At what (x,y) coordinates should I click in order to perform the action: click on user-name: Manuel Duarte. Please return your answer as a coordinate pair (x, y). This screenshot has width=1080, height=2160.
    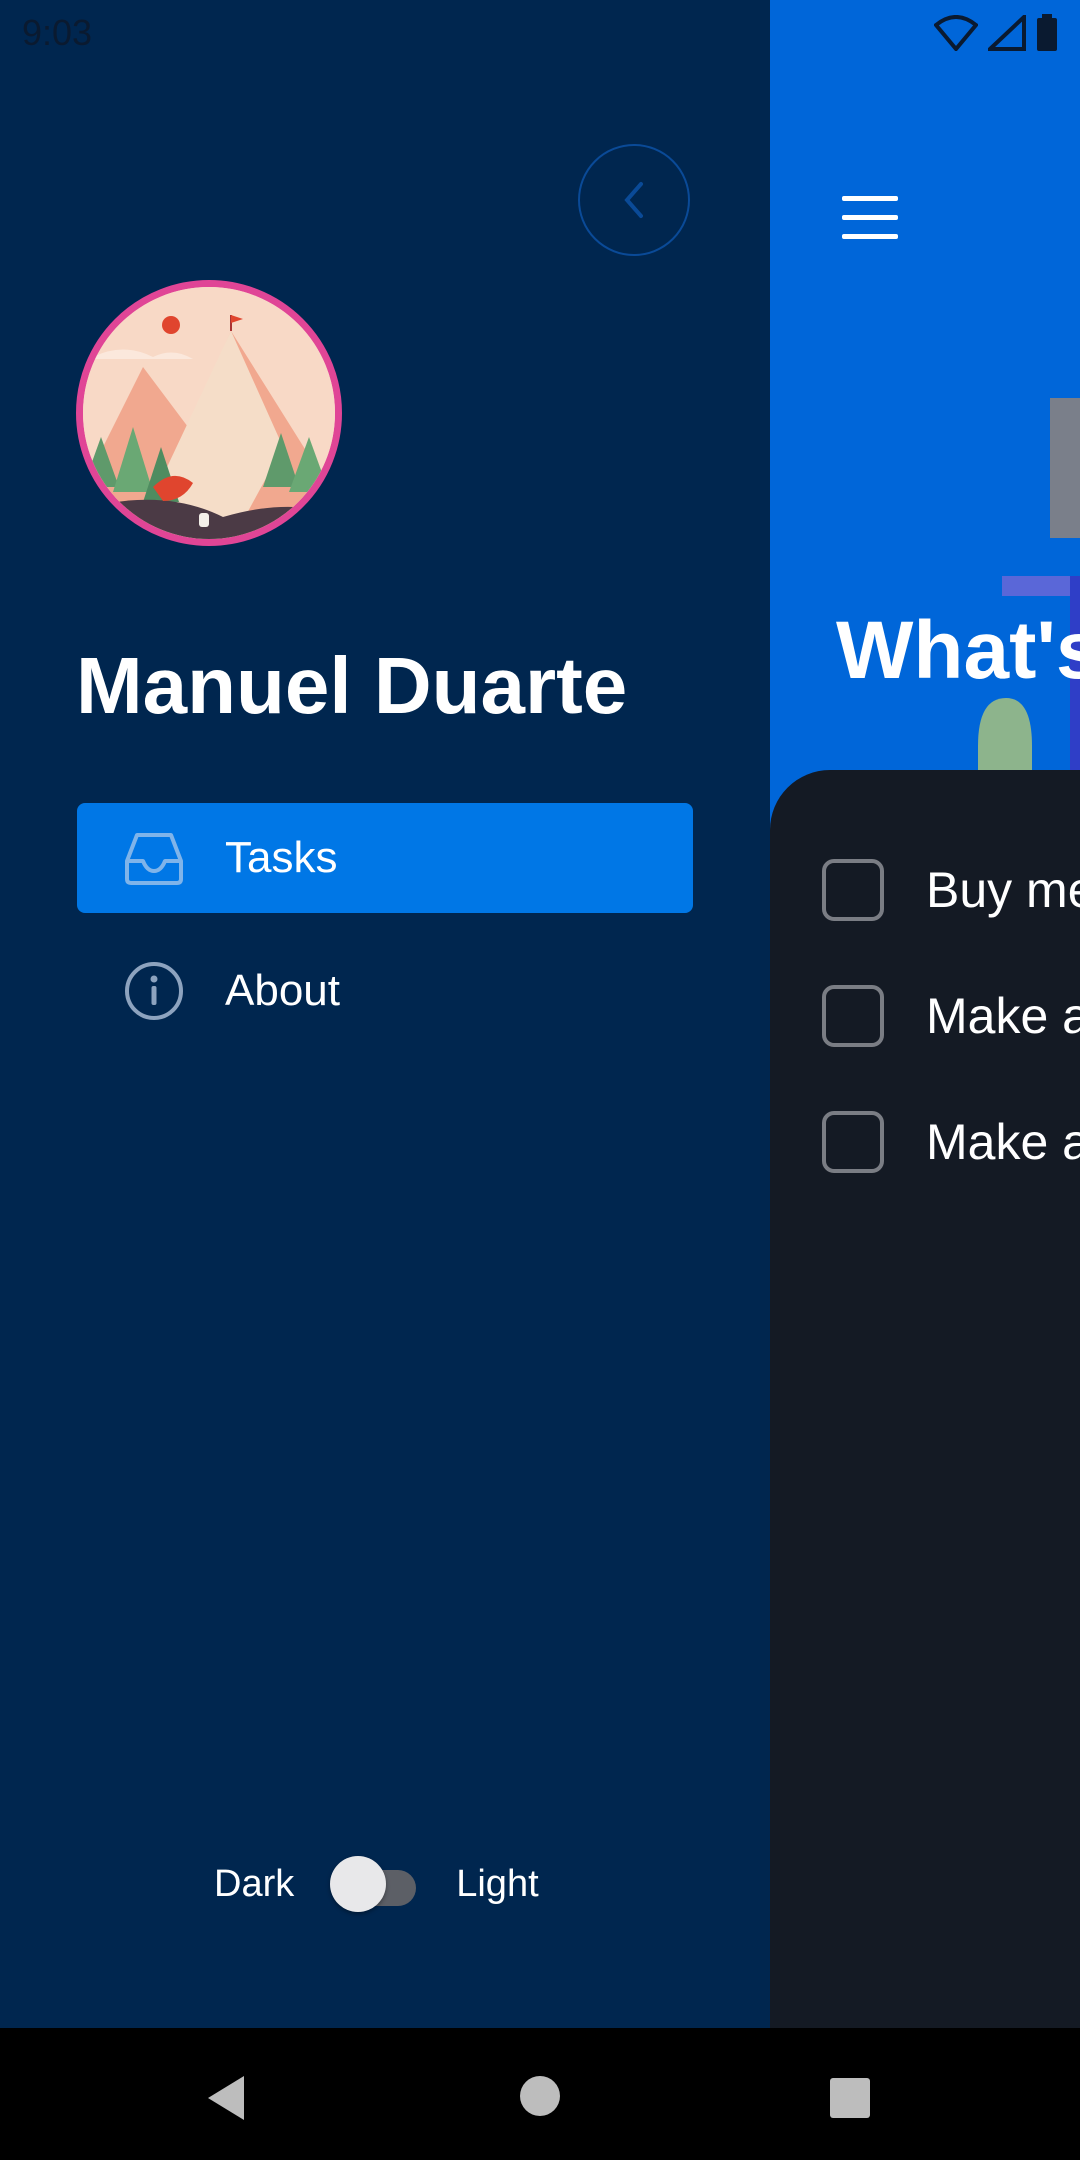
    Looking at the image, I should click on (352, 685).